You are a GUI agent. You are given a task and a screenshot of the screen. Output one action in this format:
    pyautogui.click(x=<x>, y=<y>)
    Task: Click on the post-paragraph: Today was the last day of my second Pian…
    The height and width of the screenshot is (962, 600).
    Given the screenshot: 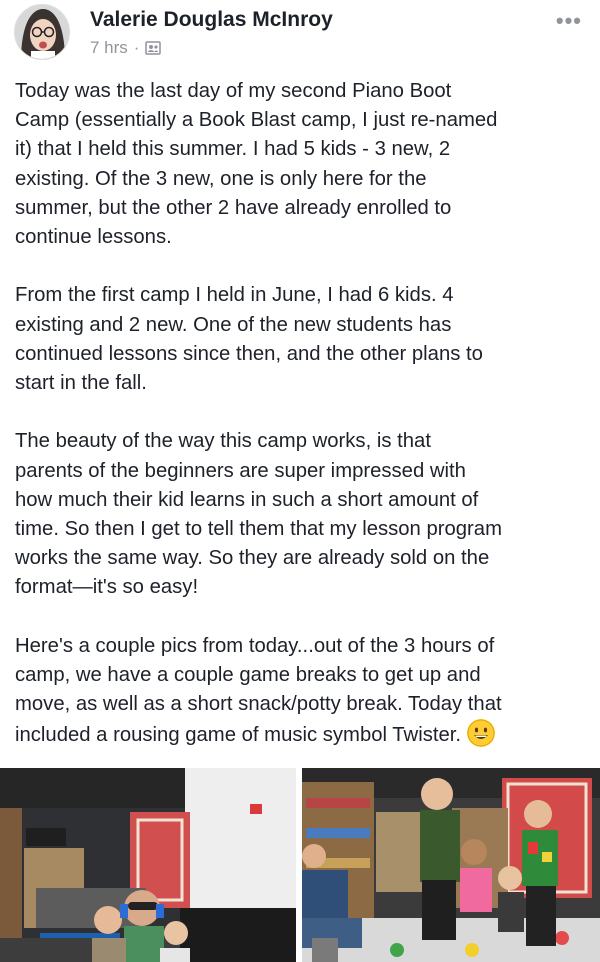 What is the action you would take?
    pyautogui.click(x=256, y=164)
    